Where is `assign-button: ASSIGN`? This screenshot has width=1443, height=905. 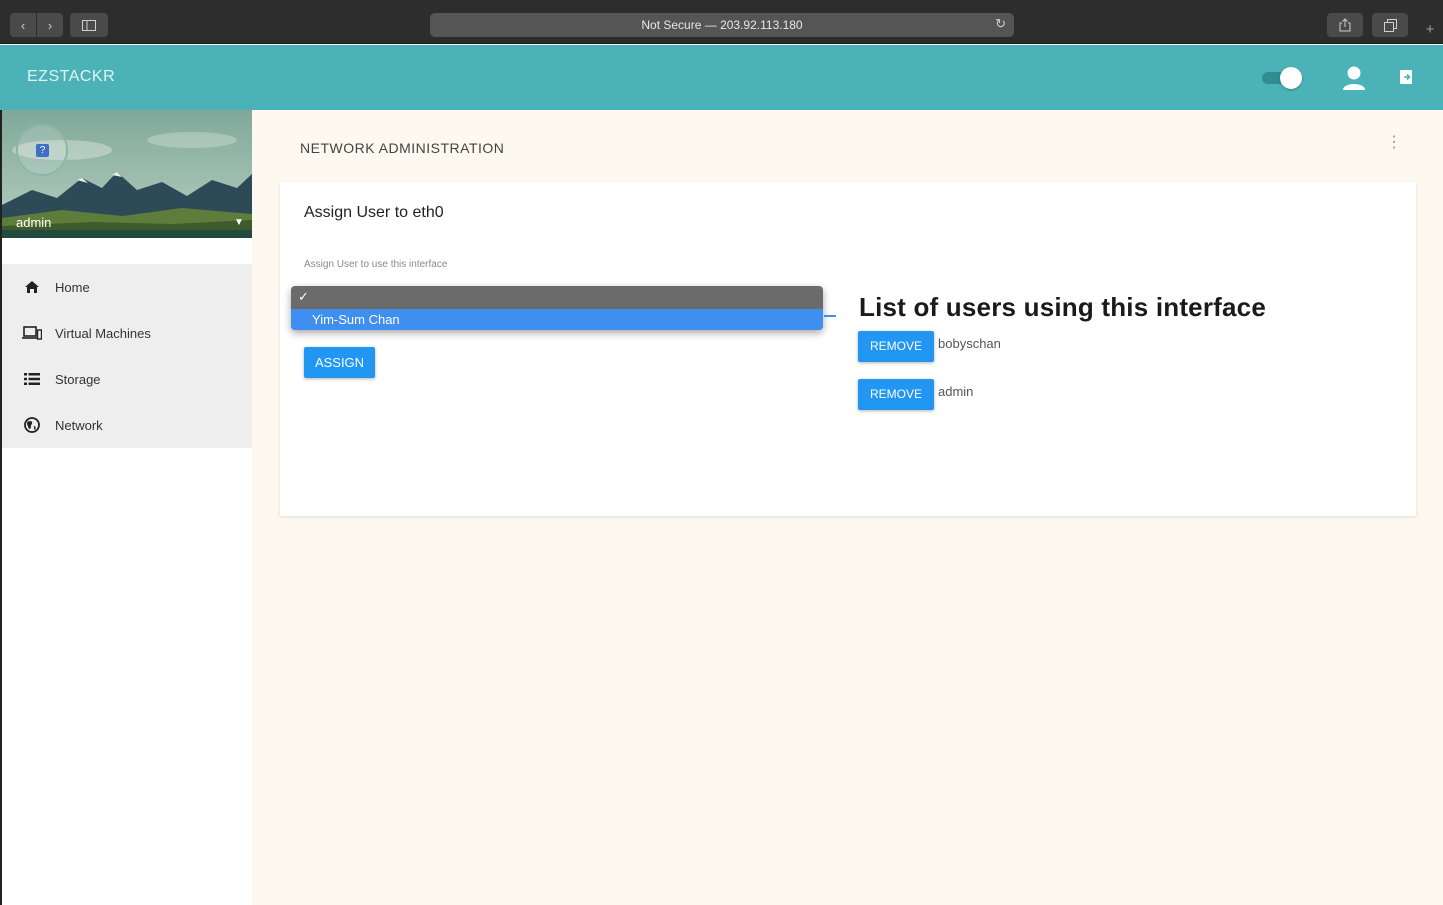 assign-button: ASSIGN is located at coordinates (339, 362).